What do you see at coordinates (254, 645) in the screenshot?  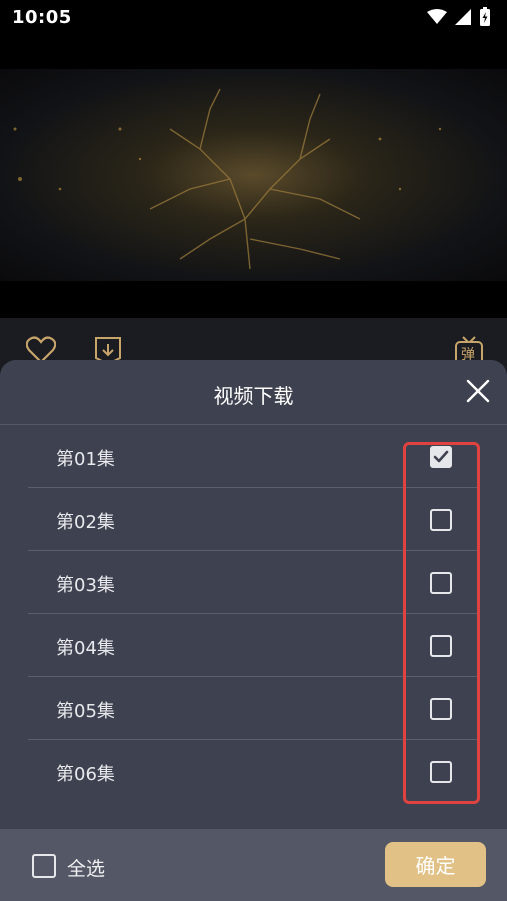 I see `episode-row: 第04集` at bounding box center [254, 645].